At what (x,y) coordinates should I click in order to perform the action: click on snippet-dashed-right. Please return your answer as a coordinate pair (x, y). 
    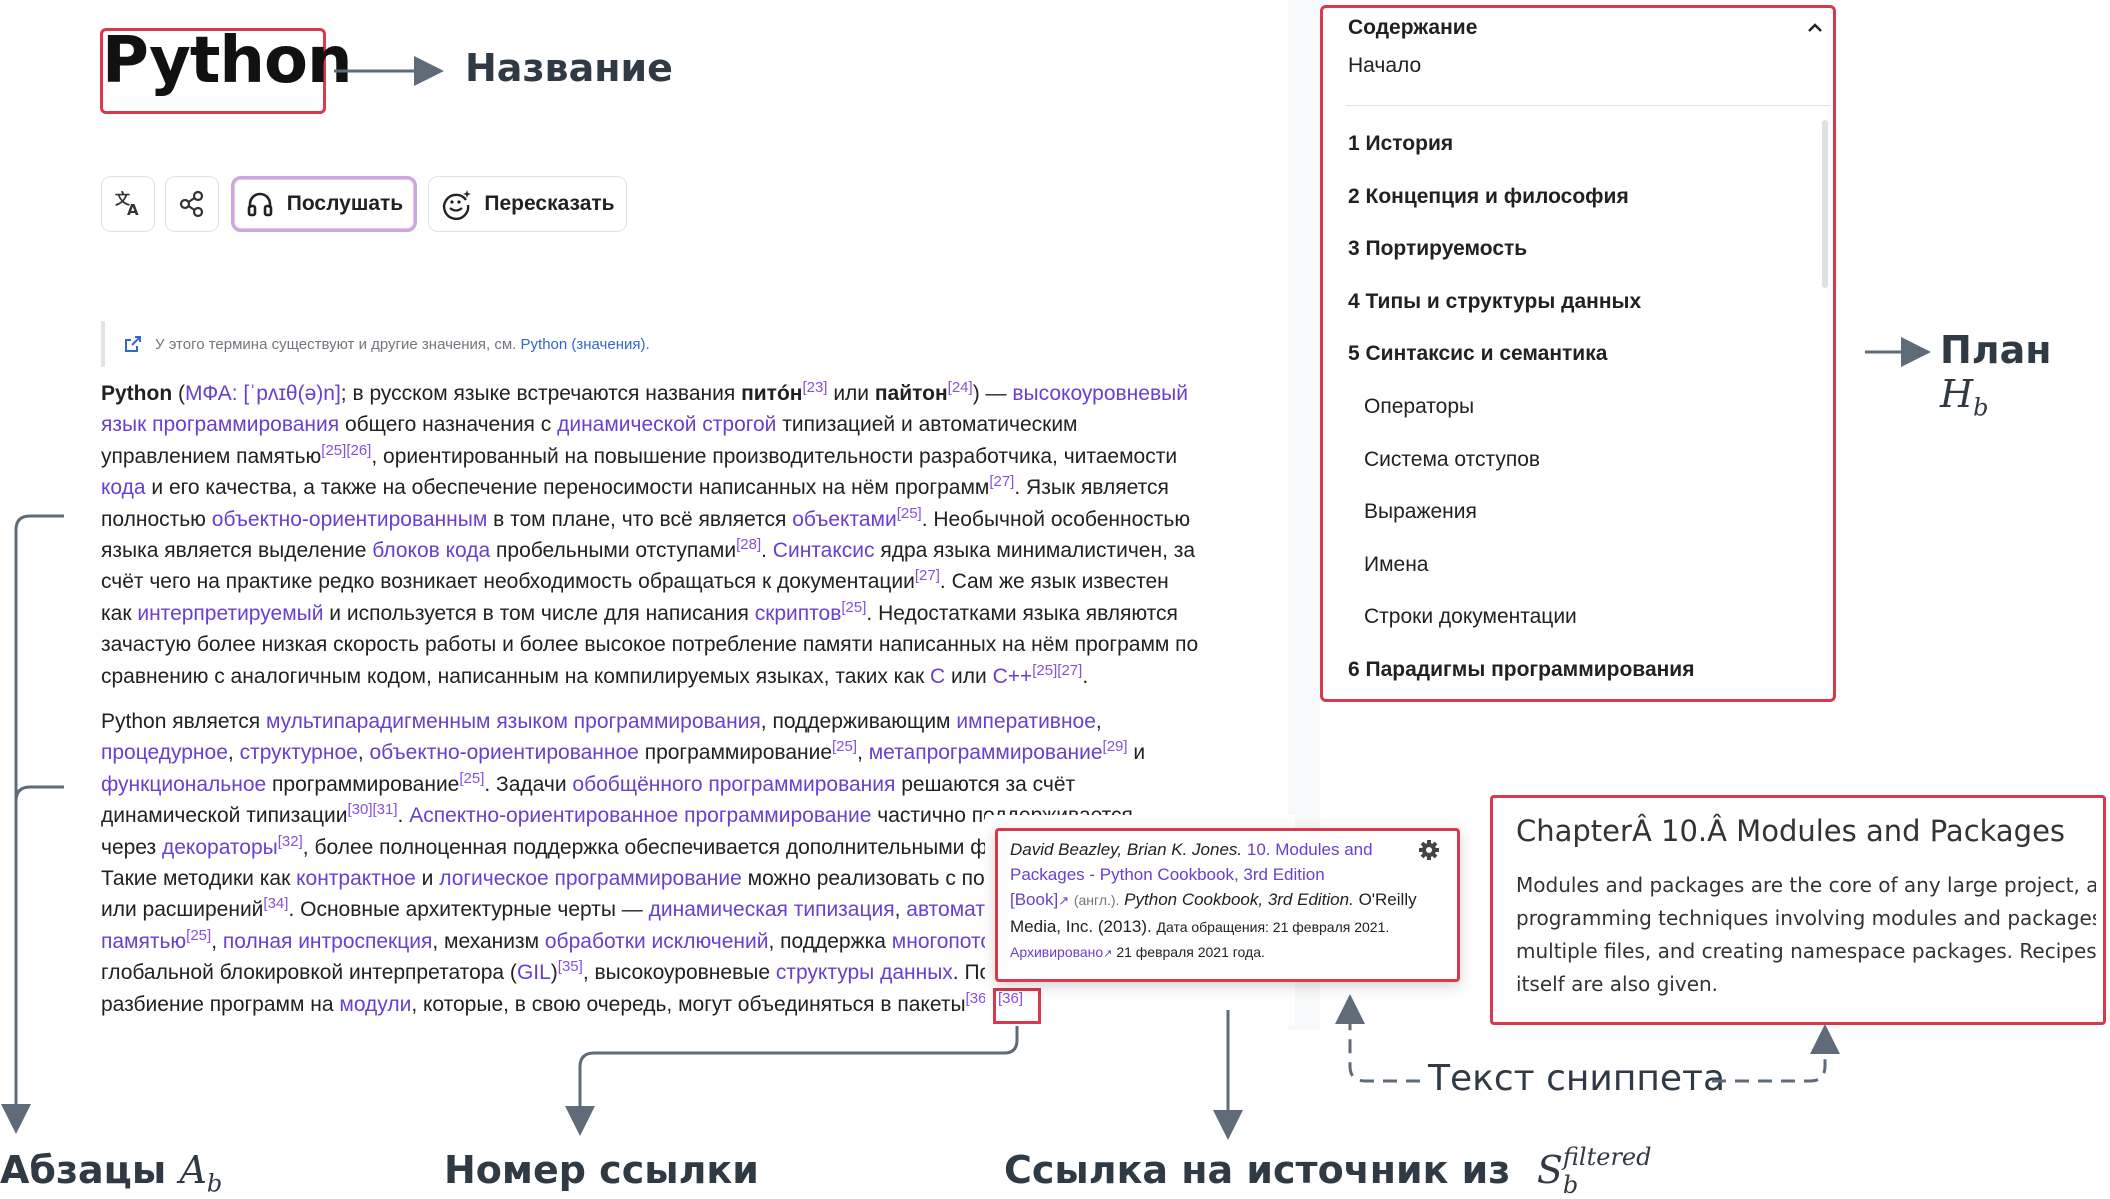
    Looking at the image, I should click on (1776, 1053).